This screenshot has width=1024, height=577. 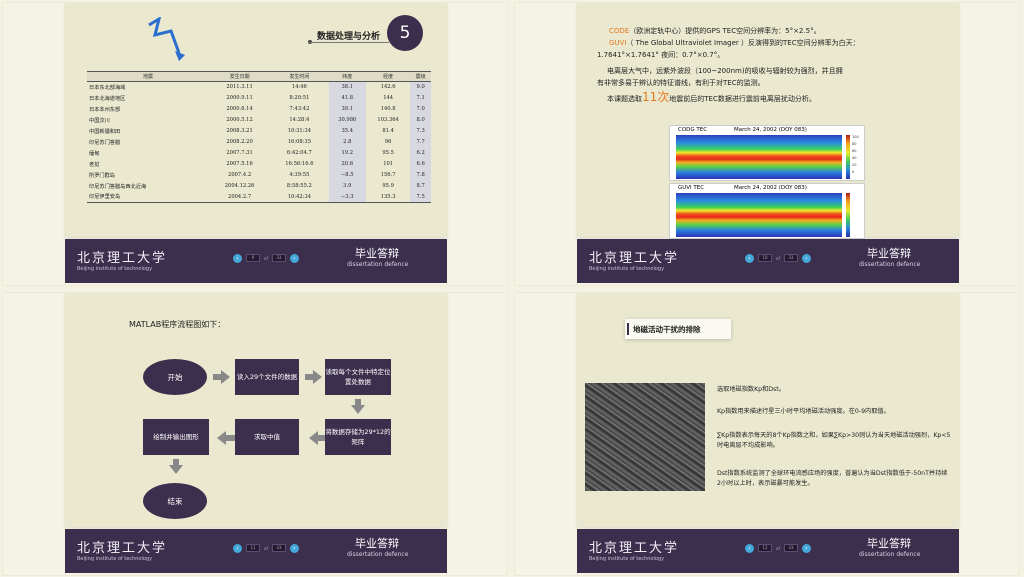 I want to click on table-cell: 8:20:51, so click(x=299, y=98).